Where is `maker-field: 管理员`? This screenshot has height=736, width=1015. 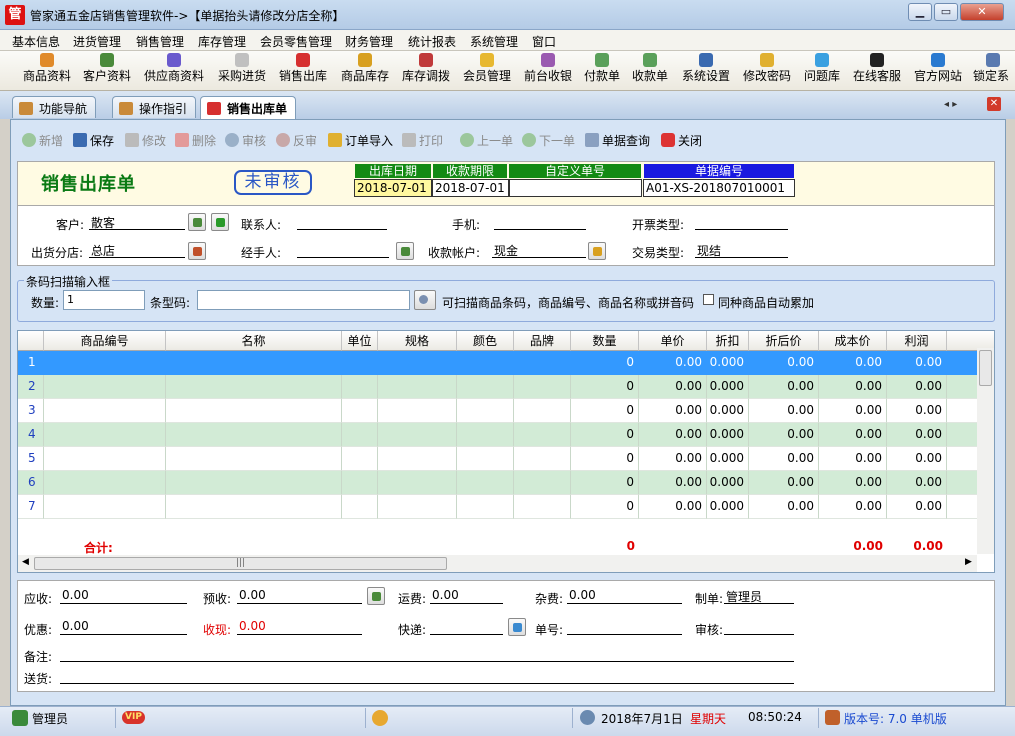 maker-field: 管理员 is located at coordinates (759, 596).